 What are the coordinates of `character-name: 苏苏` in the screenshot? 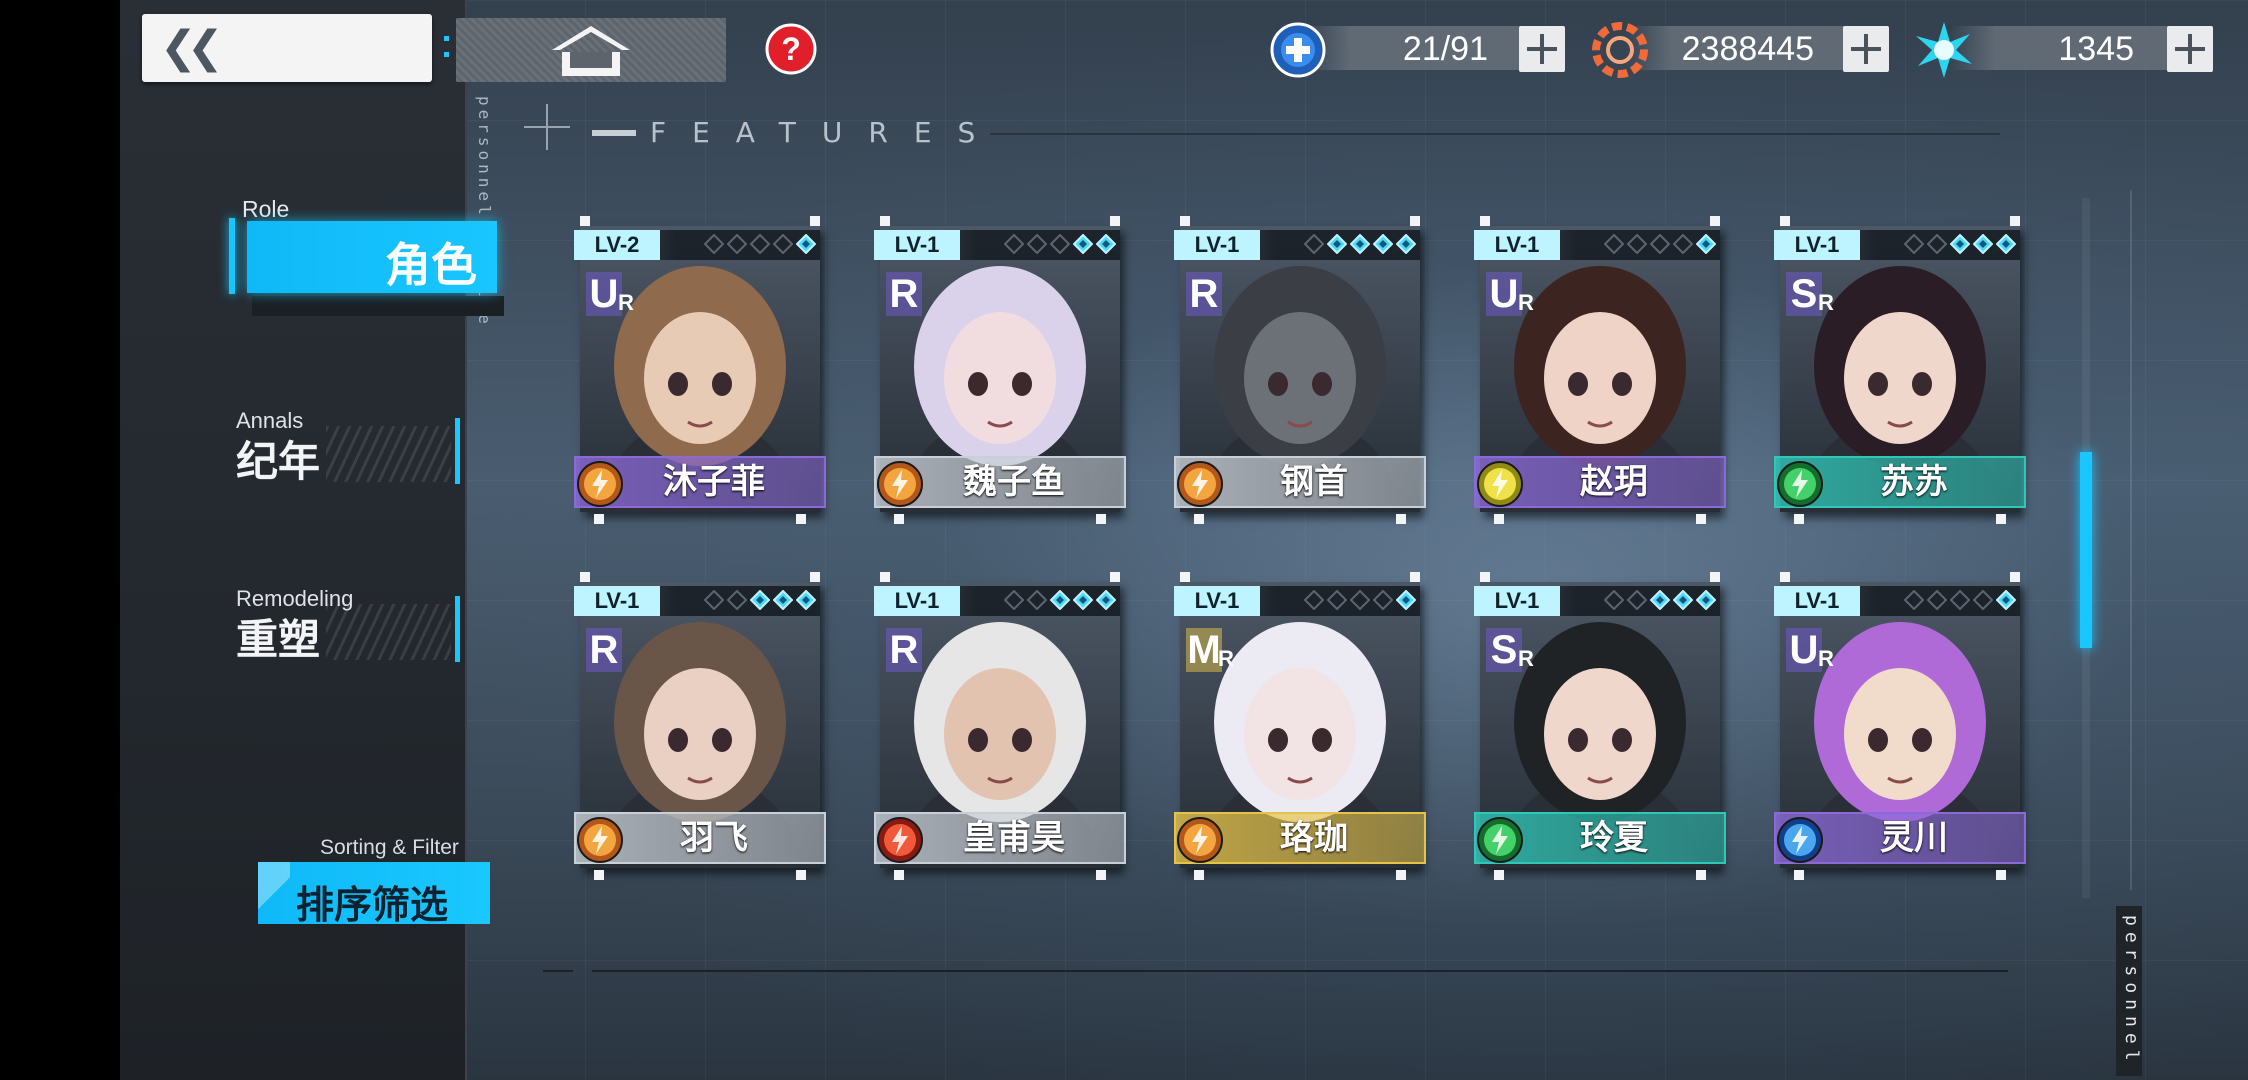 It's located at (1914, 482).